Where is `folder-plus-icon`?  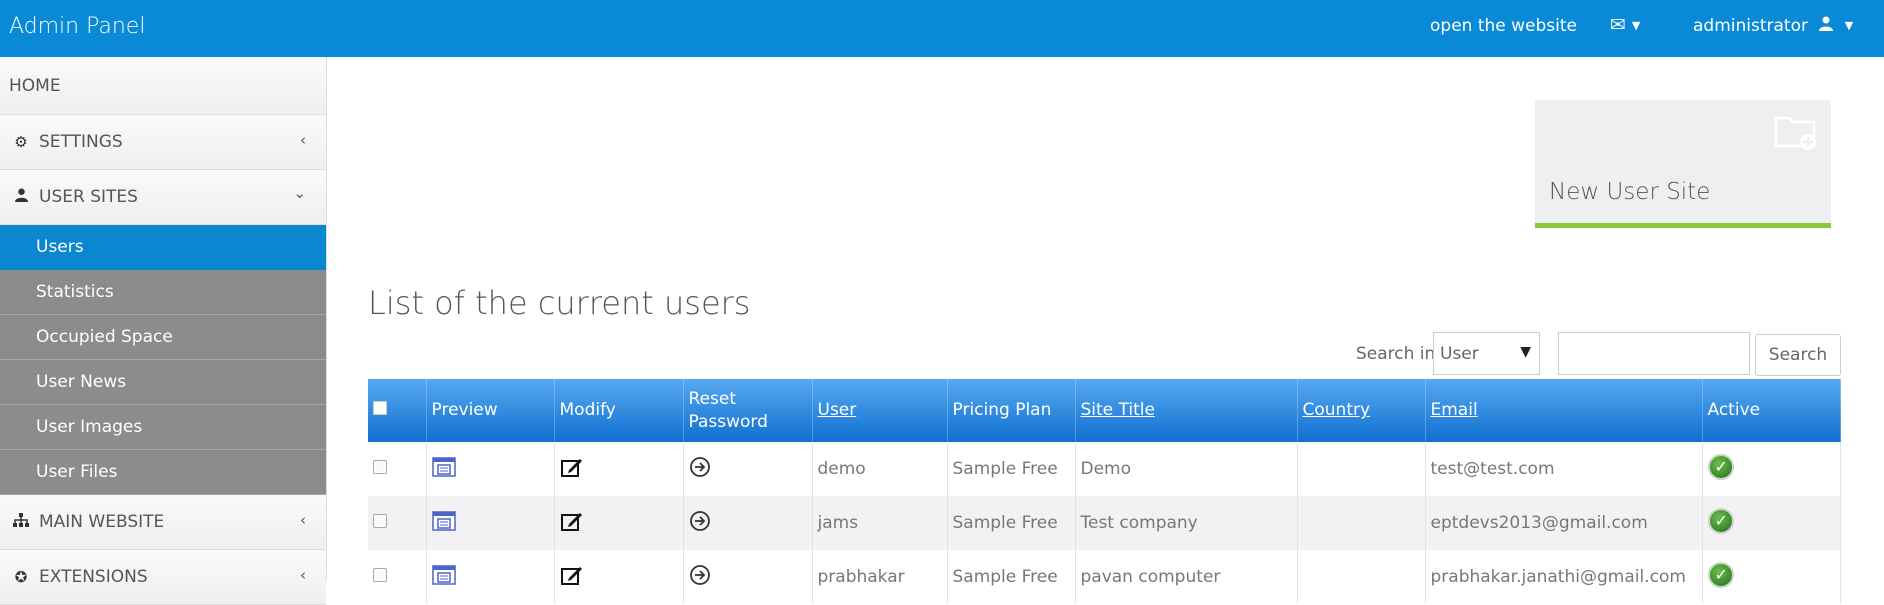
folder-plus-icon is located at coordinates (1796, 131).